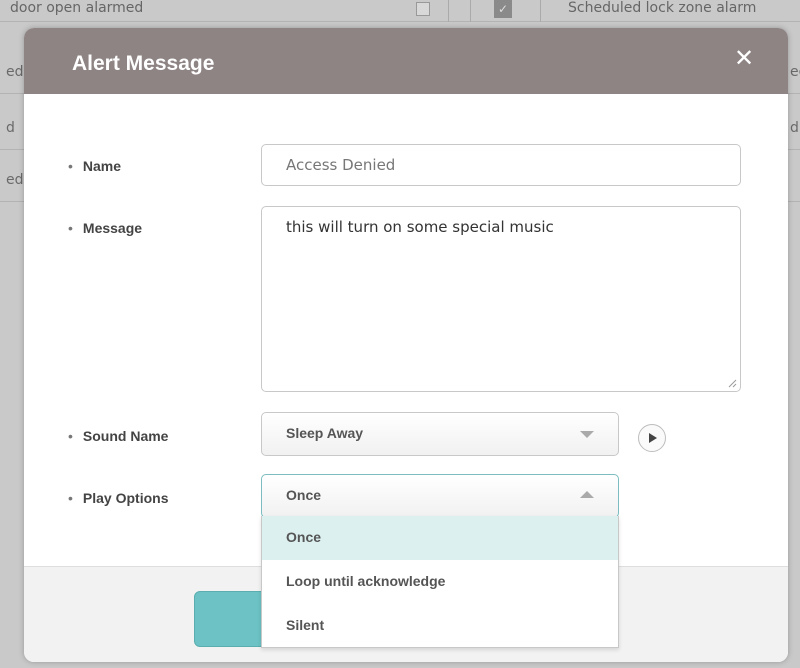 This screenshot has height=668, width=800. Describe the element at coordinates (125, 436) in the screenshot. I see `sound-name-label-text: Sound Name` at that location.